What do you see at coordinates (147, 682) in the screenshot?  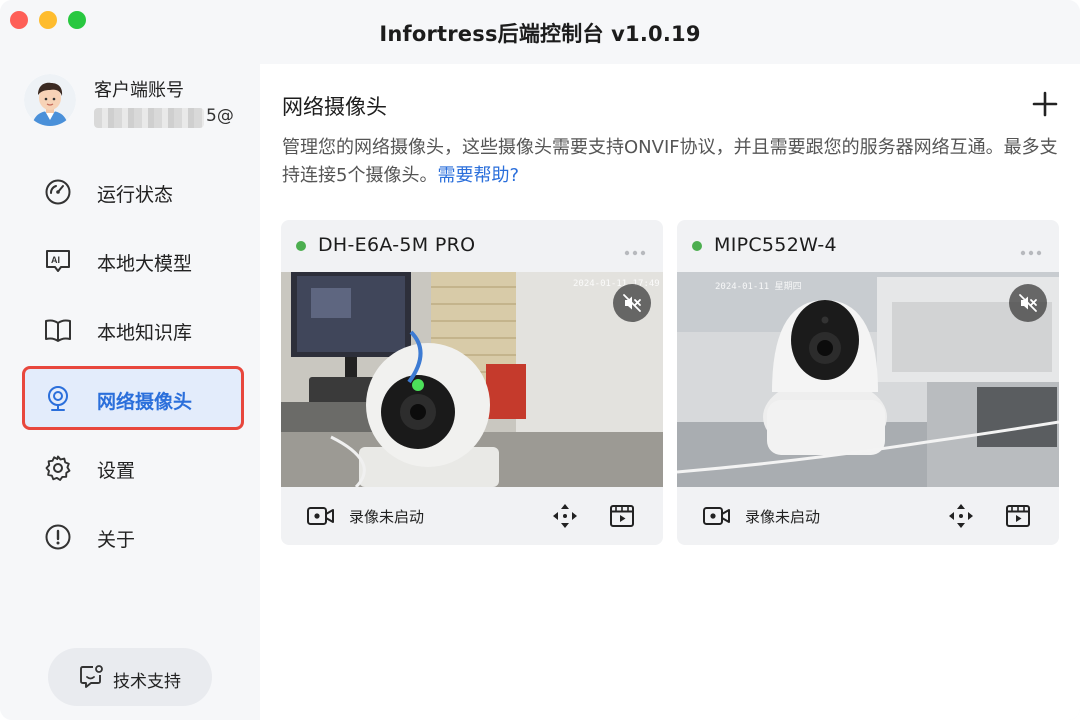 I see `tech-support-label: 技术支持` at bounding box center [147, 682].